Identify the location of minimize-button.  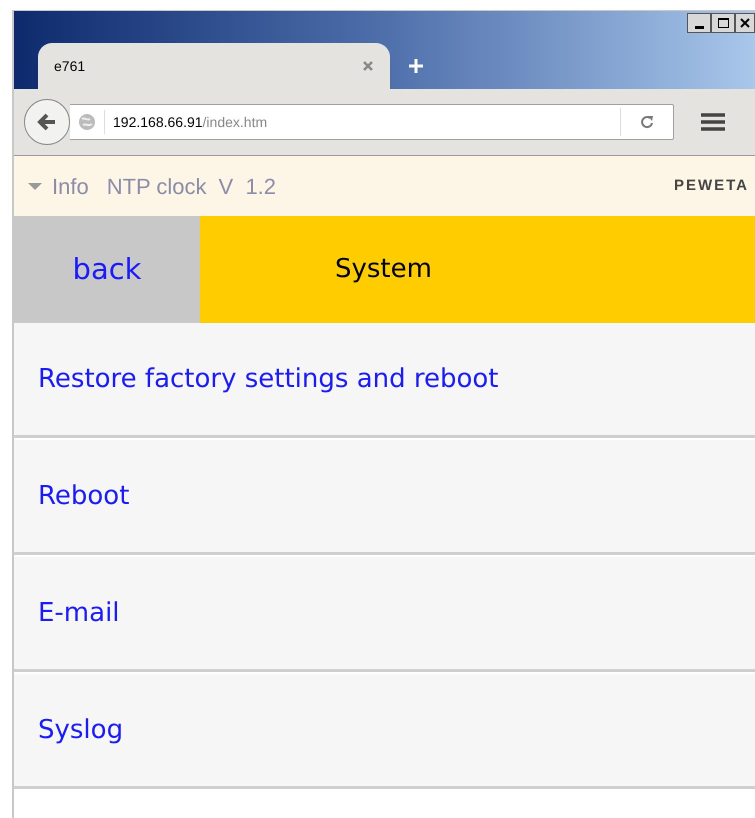
(699, 23).